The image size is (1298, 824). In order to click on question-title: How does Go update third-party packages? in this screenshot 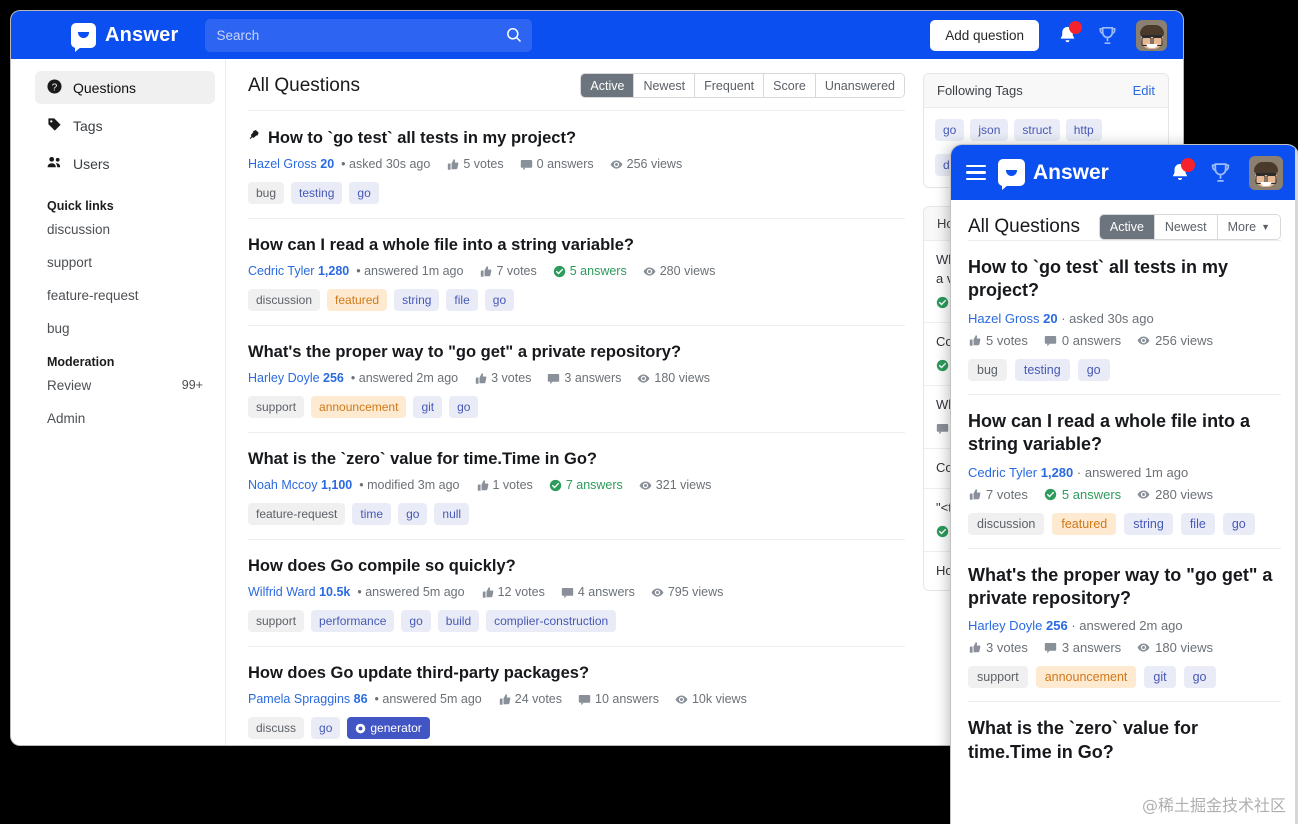, I will do `click(576, 673)`.